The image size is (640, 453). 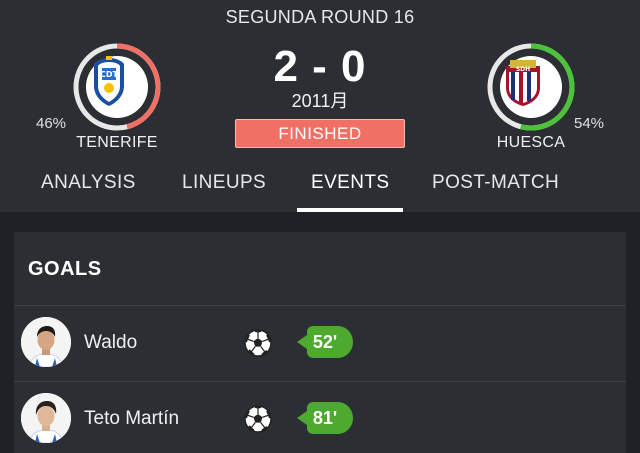 I want to click on tab-analysis: ANALYSIS, so click(x=88, y=183).